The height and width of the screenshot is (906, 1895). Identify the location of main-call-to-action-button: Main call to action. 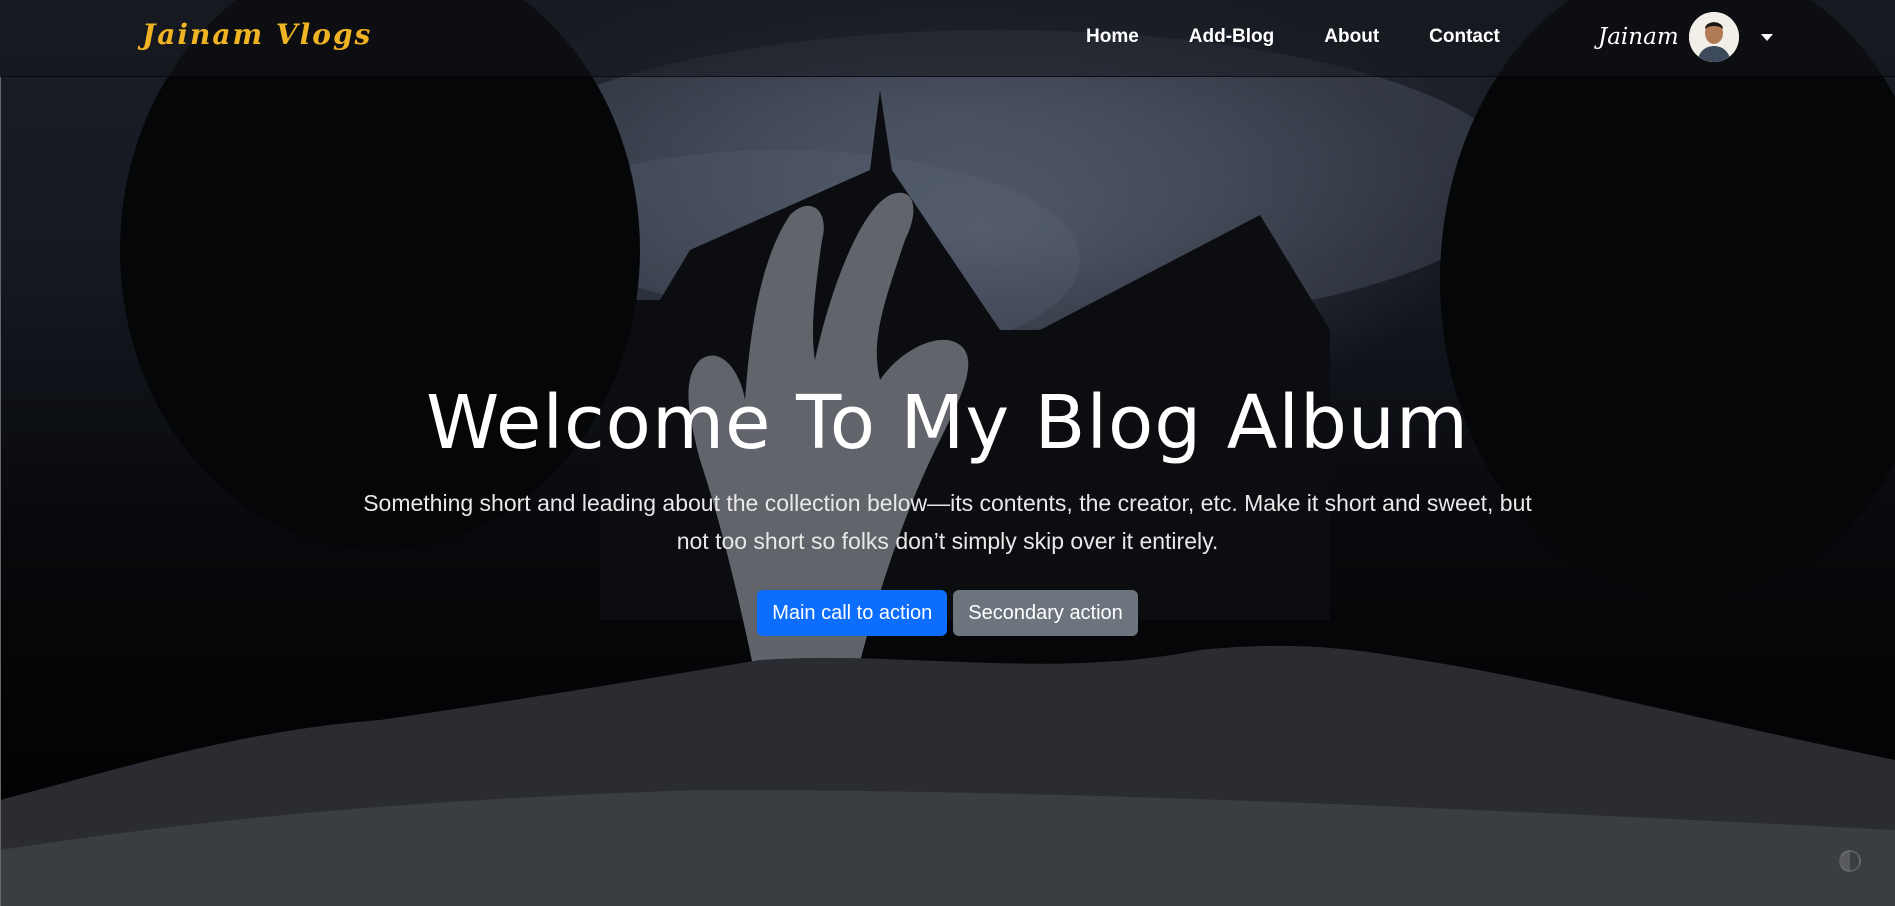
(852, 613).